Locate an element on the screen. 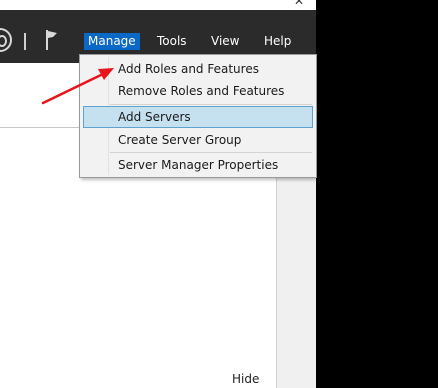 The height and width of the screenshot is (388, 438). refresh-icon is located at coordinates (6, 40).